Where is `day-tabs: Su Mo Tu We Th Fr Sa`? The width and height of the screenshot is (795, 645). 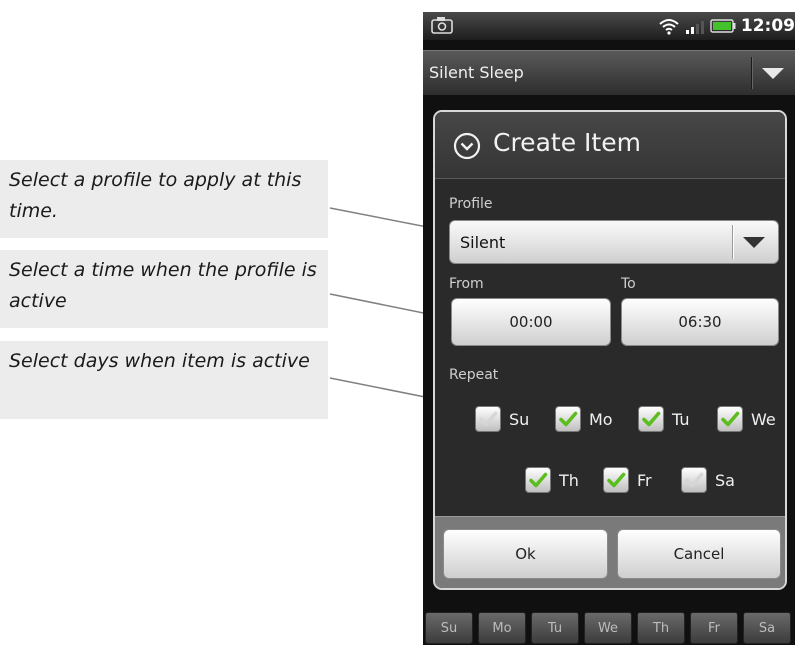 day-tabs: Su Mo Tu We Th Fr Sa is located at coordinates (609, 628).